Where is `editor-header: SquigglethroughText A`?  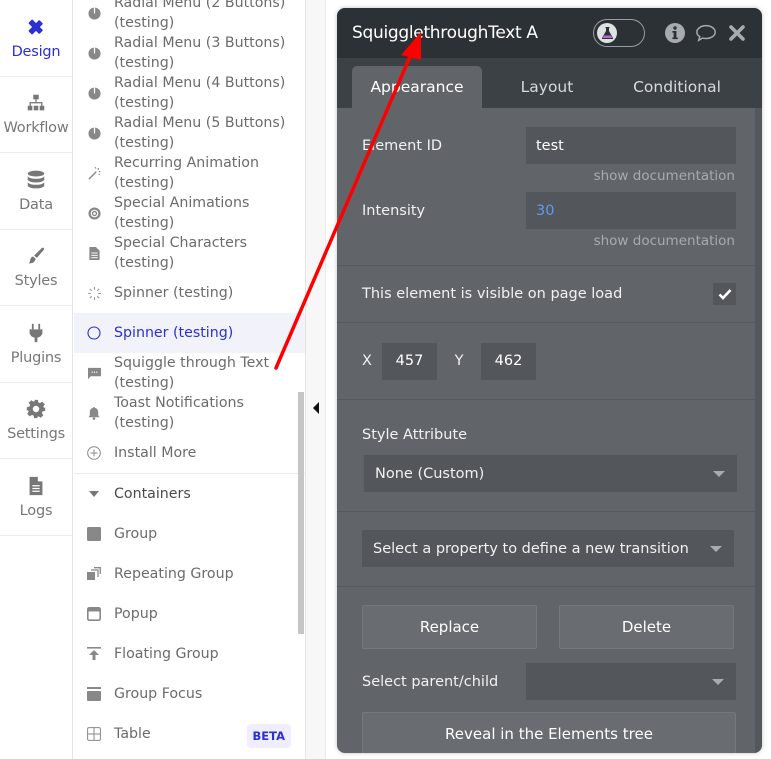 editor-header: SquigglethroughText A is located at coordinates (549, 33).